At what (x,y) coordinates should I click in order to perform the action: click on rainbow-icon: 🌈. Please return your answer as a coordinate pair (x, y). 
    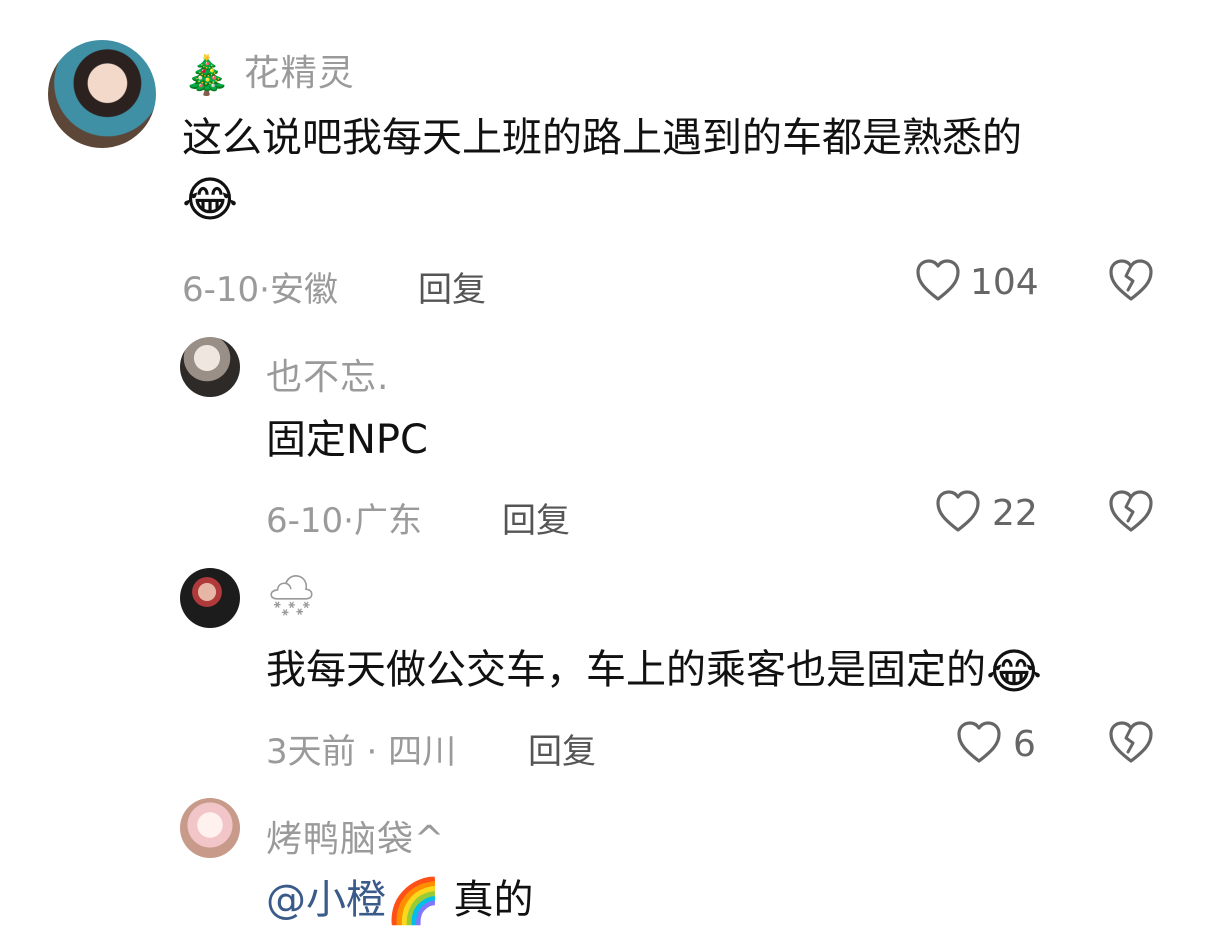
    Looking at the image, I should click on (413, 901).